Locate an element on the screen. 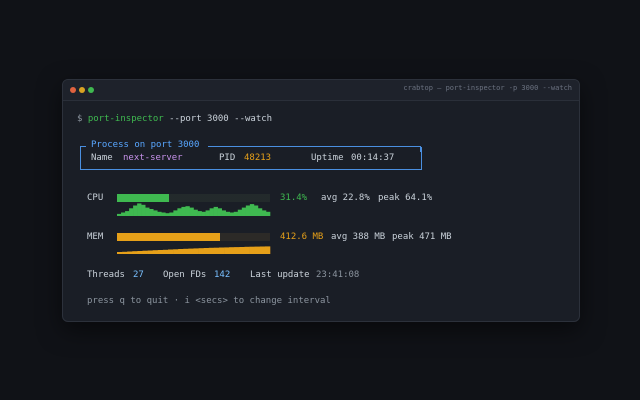  mem-sparkline is located at coordinates (194, 250).